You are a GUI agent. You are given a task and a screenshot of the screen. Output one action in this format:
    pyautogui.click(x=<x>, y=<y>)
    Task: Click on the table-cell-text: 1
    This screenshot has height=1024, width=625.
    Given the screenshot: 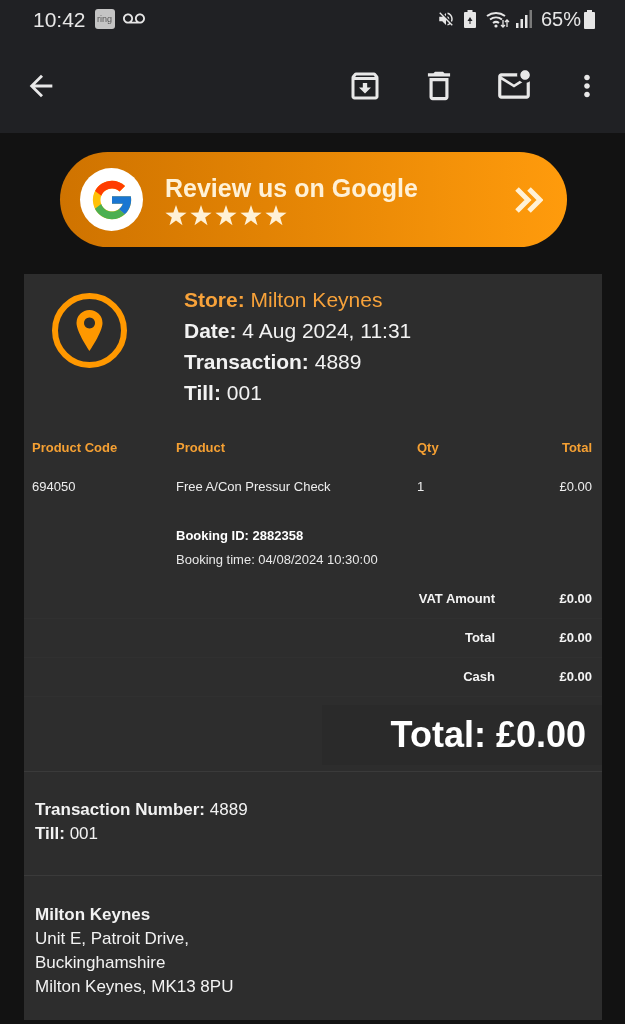 What is the action you would take?
    pyautogui.click(x=421, y=487)
    